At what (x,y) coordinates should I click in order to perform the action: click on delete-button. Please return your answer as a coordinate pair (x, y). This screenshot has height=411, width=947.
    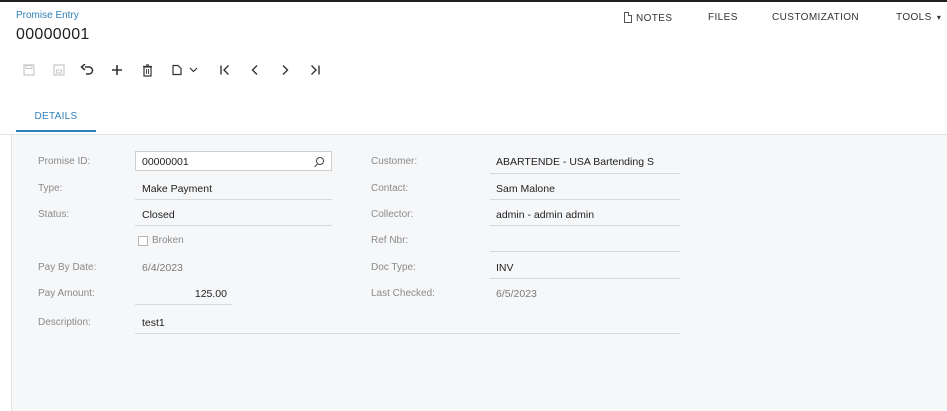
    Looking at the image, I should click on (147, 70).